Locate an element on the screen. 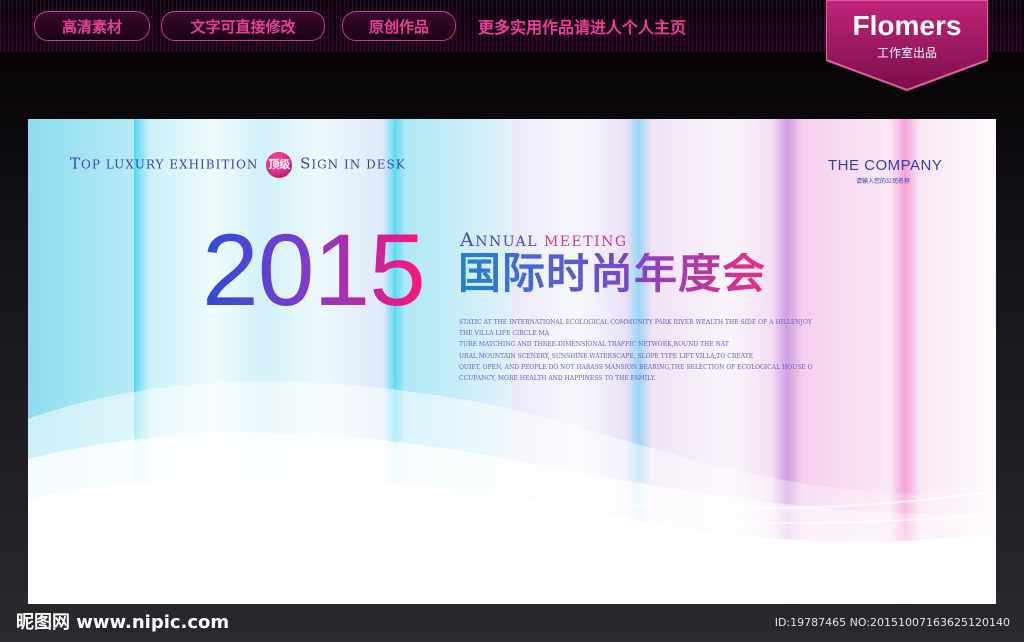  hd-material-button: 高清素材 is located at coordinates (92, 26).